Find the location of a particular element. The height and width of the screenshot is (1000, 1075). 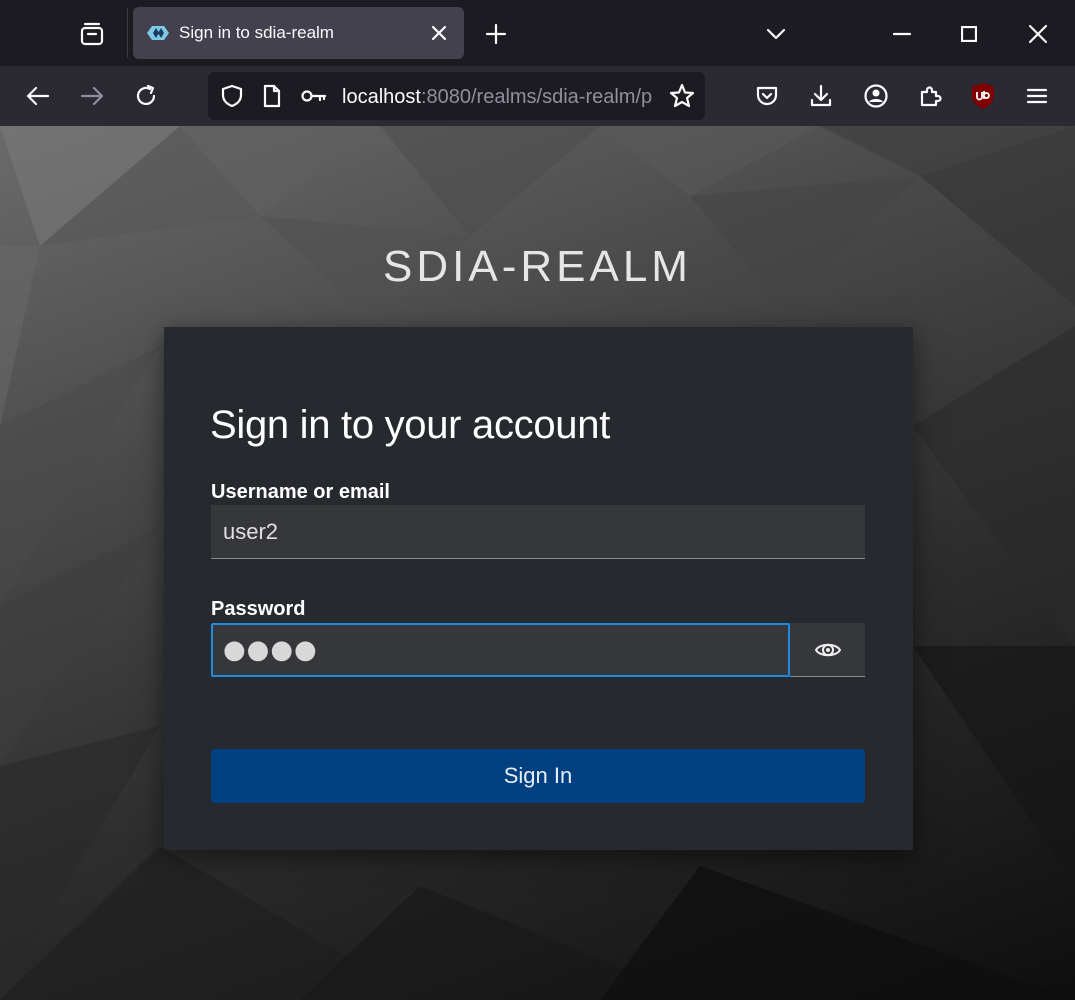

ublock-origin-button is located at coordinates (983, 96).